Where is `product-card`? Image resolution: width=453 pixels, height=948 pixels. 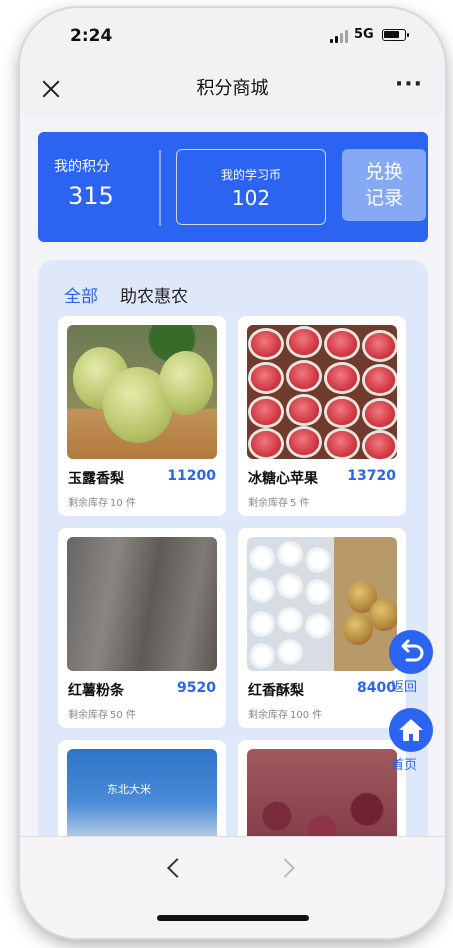
product-card is located at coordinates (322, 788).